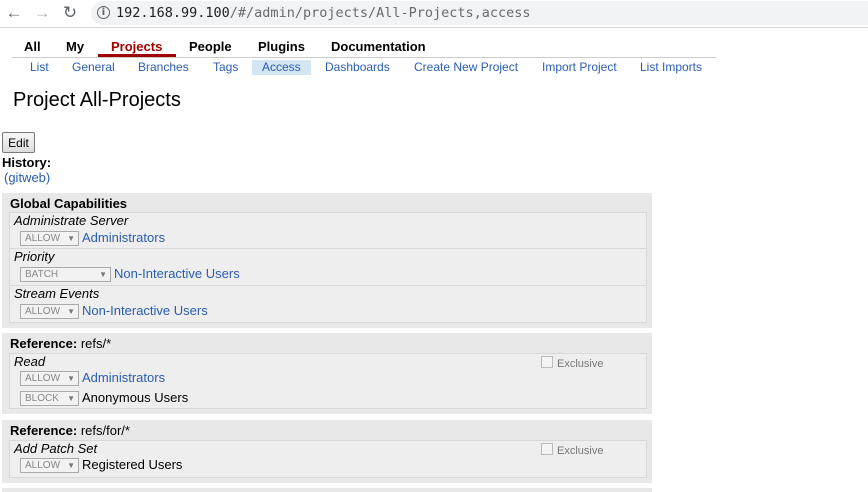 The width and height of the screenshot is (868, 492). I want to click on action-value: BLOCK, so click(42, 398).